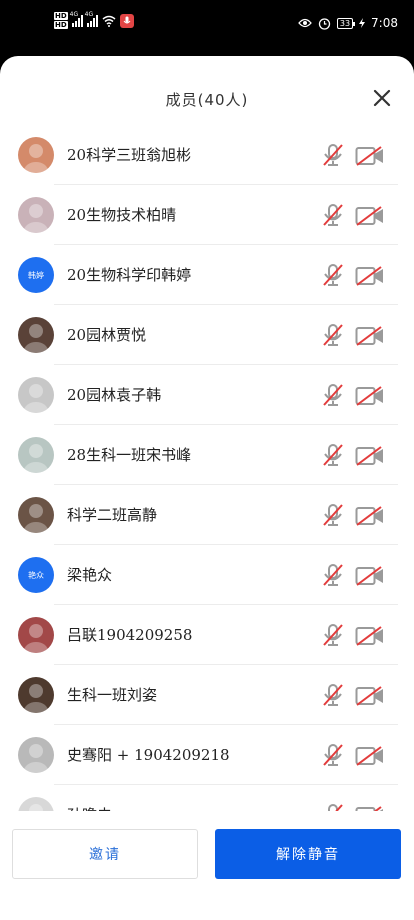 Image resolution: width=414 pixels, height=920 pixels. Describe the element at coordinates (112, 695) in the screenshot. I see `member-name: 生科一班刘姿` at that location.